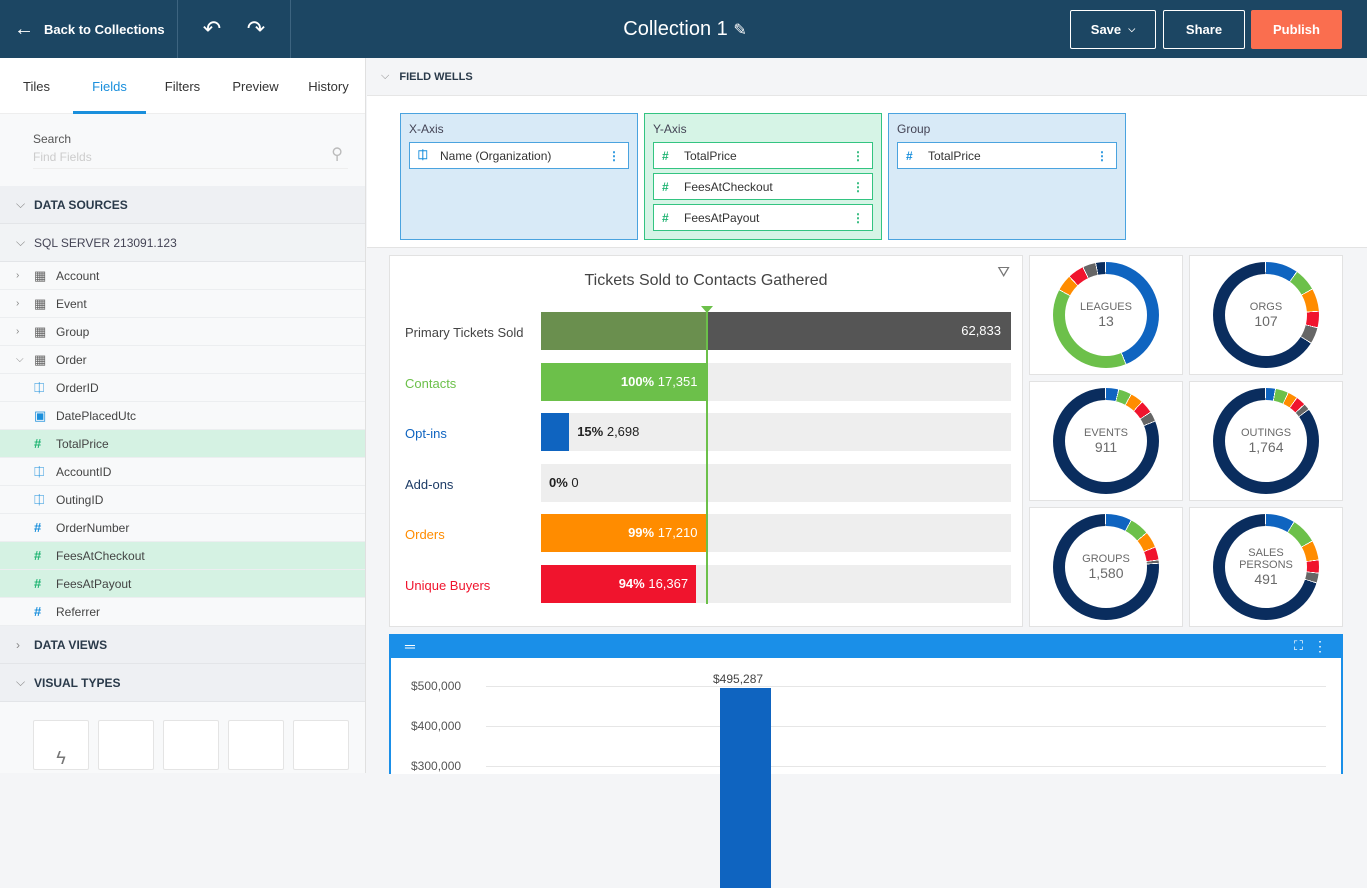 The image size is (1367, 888). Describe the element at coordinates (685, 29) in the screenshot. I see `collection-title: Collection 1 ✎` at that location.